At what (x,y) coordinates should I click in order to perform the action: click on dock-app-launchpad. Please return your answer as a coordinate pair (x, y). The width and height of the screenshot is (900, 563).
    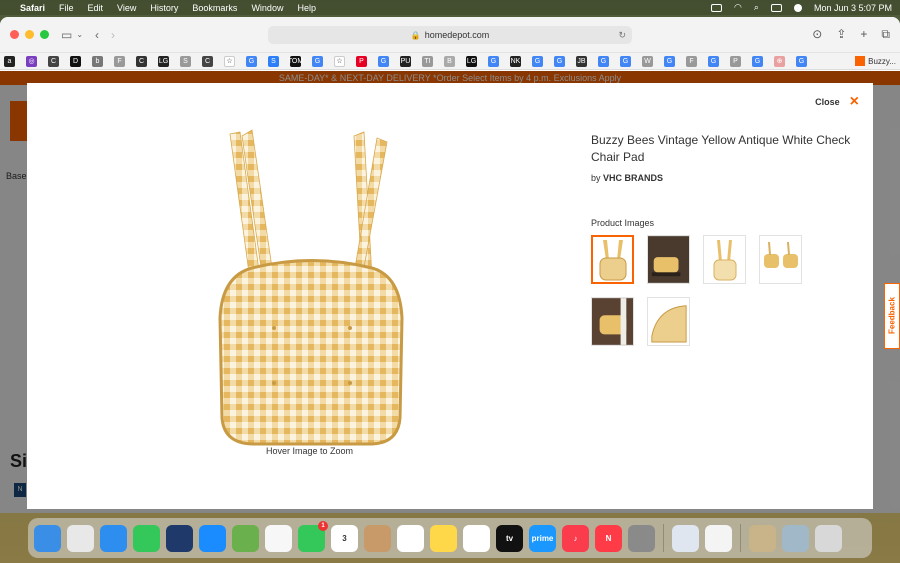
    Looking at the image, I should click on (80, 538).